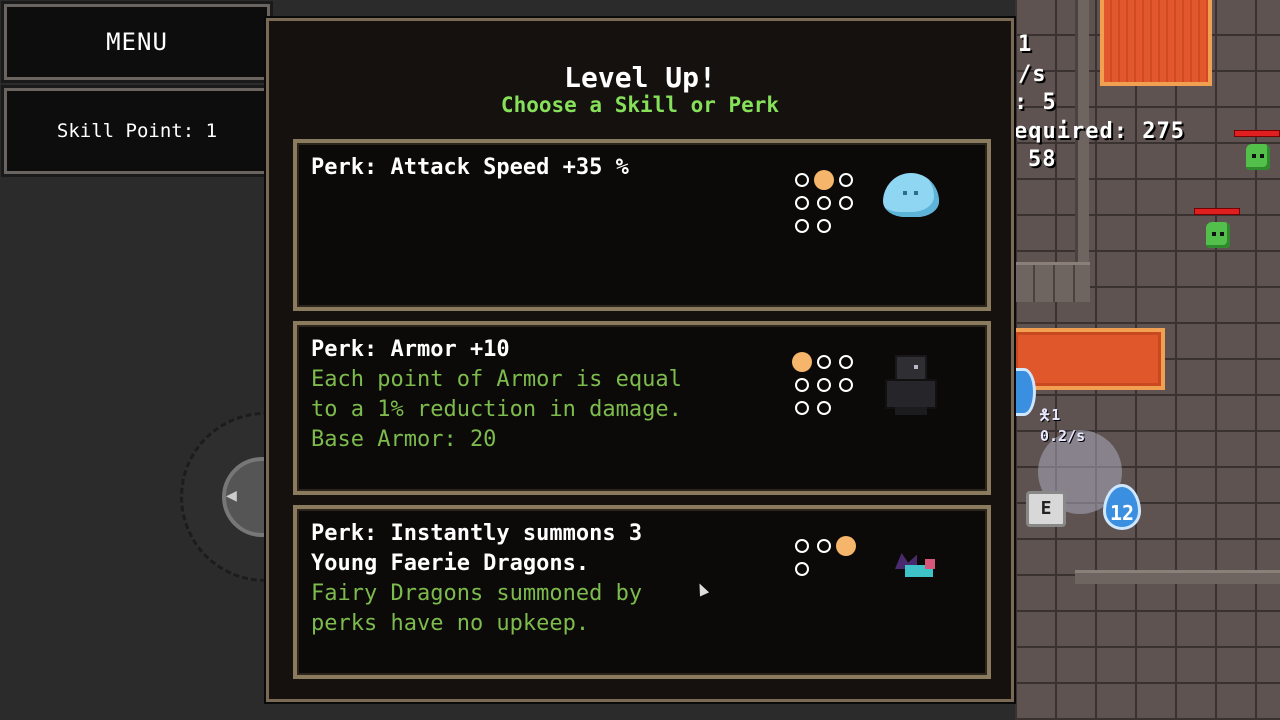  What do you see at coordinates (1025, 44) in the screenshot?
I see `hud-stat-1: 1` at bounding box center [1025, 44].